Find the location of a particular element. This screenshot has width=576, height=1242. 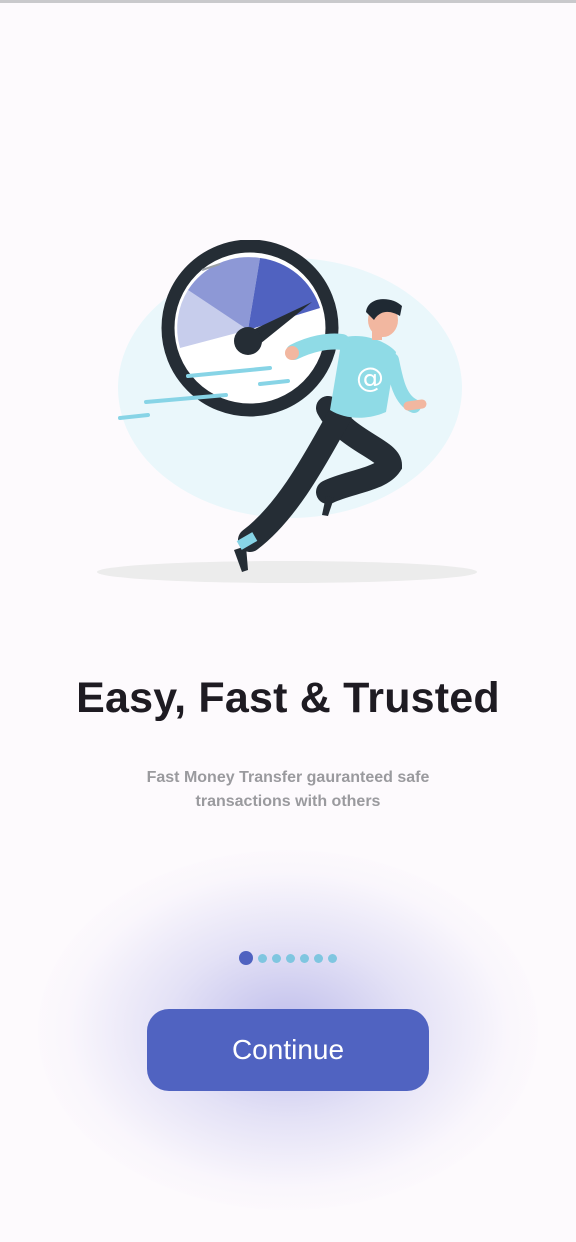

page-indicator is located at coordinates (288, 958).